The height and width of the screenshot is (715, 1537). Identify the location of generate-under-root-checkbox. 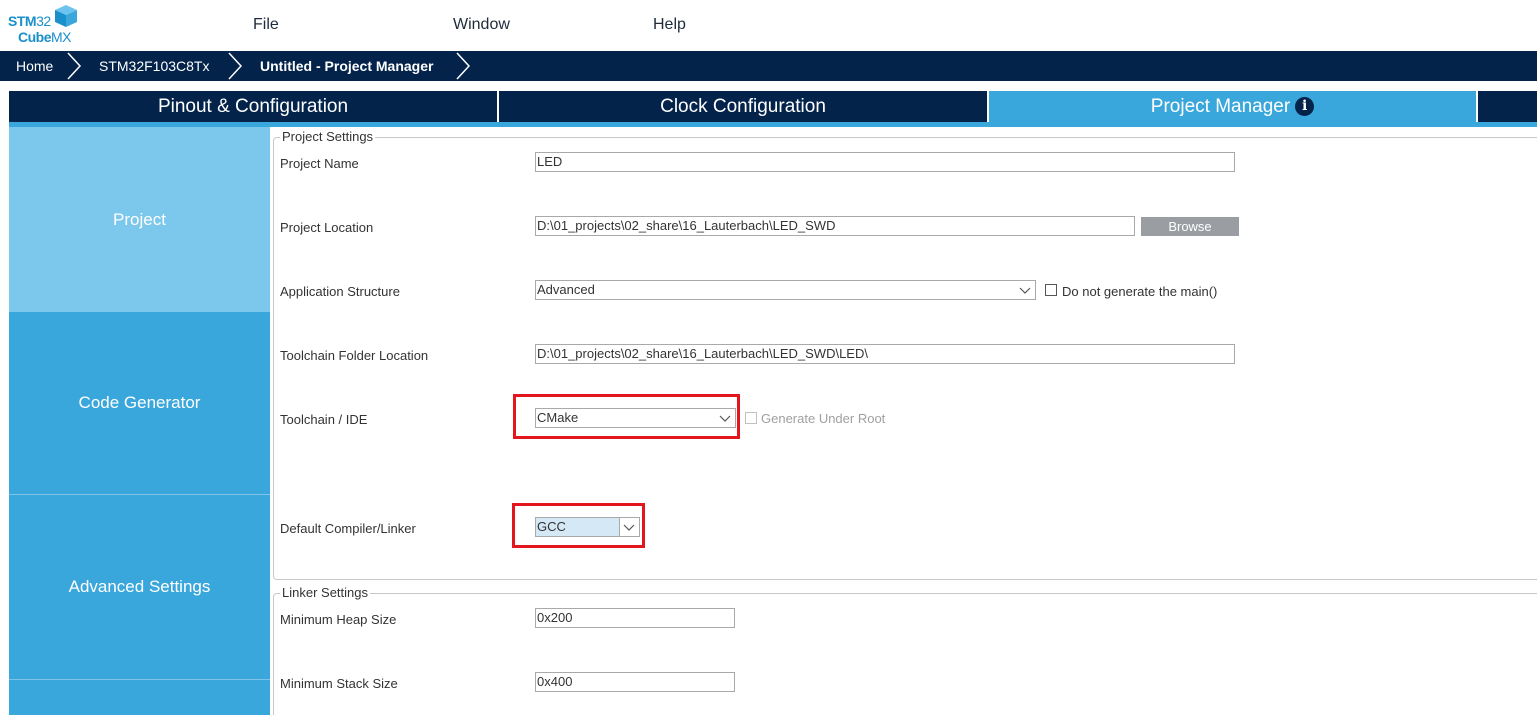
(751, 418).